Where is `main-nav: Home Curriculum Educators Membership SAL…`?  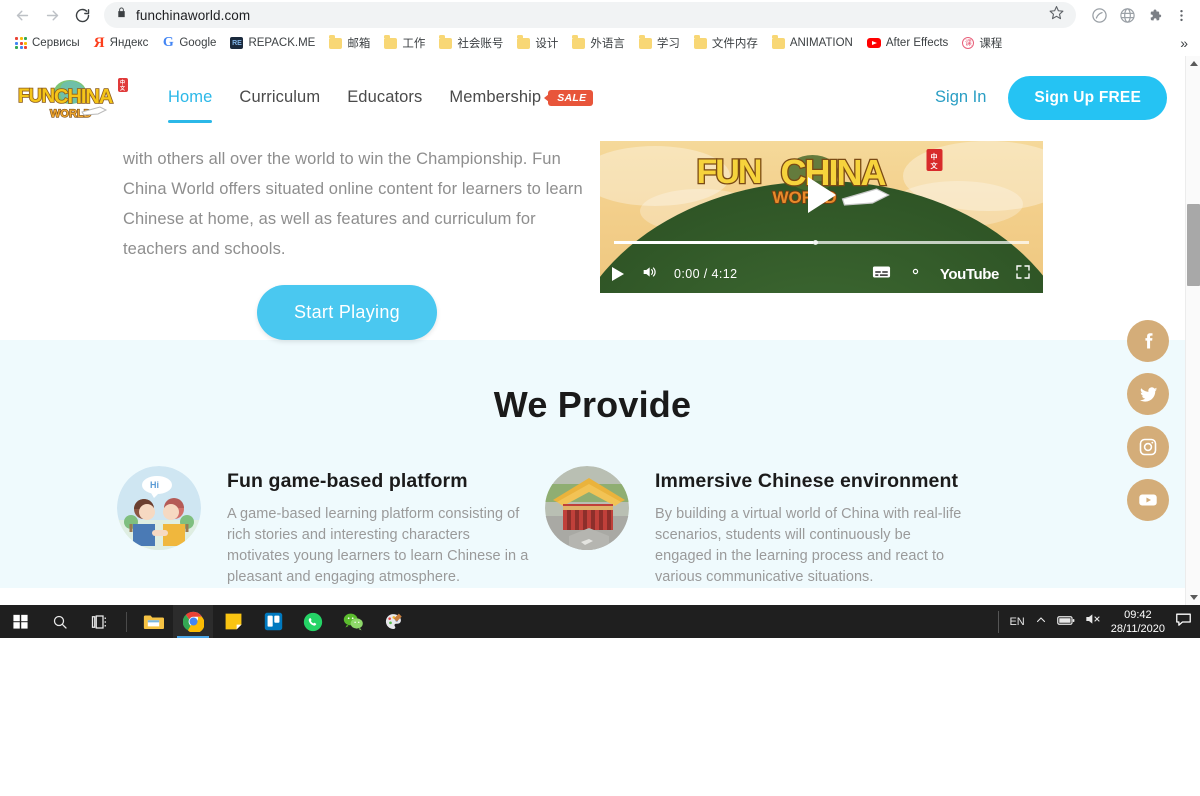
main-nav: Home Curriculum Educators Membership SAL… is located at coordinates (381, 97).